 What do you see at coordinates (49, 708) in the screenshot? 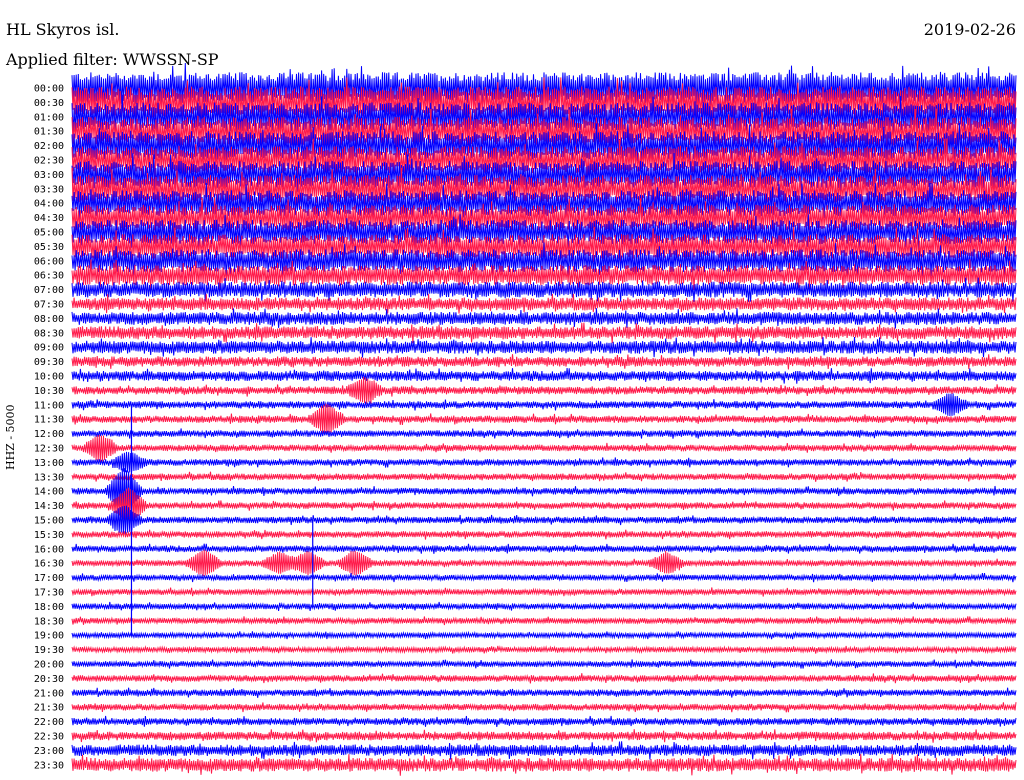
I see `time-label-2130: 21:30` at bounding box center [49, 708].